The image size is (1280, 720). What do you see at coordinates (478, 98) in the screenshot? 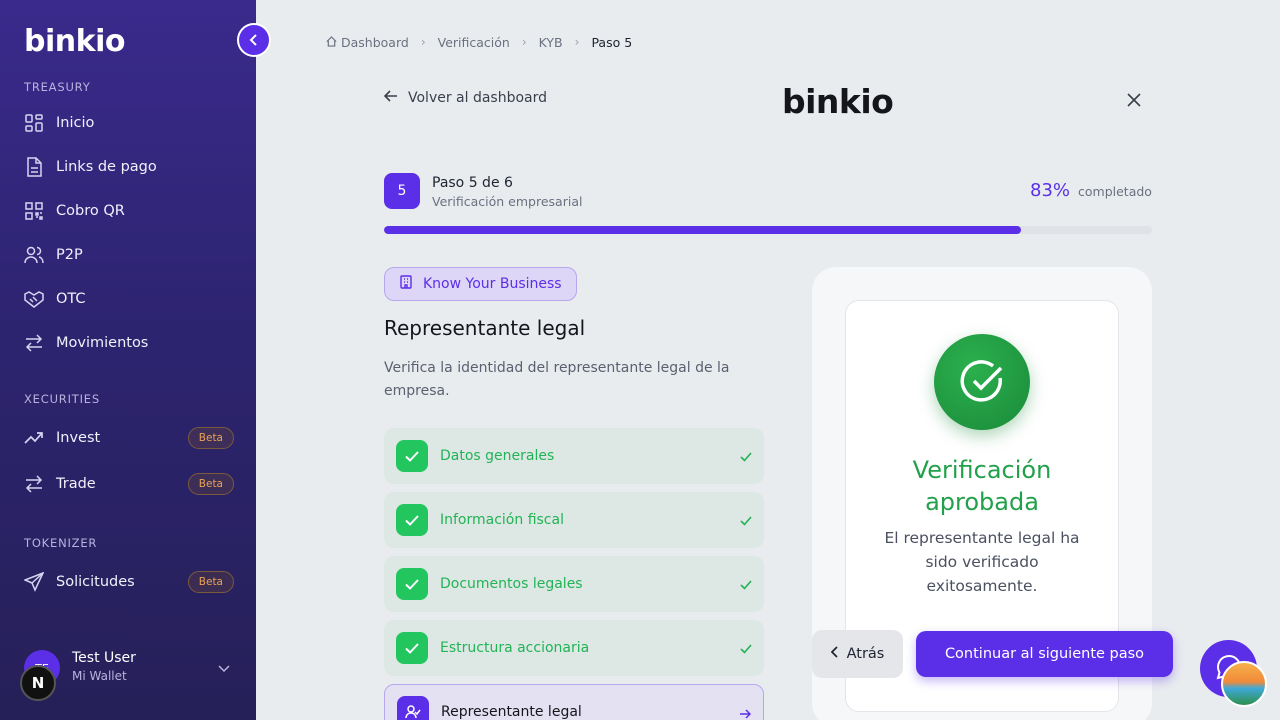
I see `back-label: Volver al dashboard` at bounding box center [478, 98].